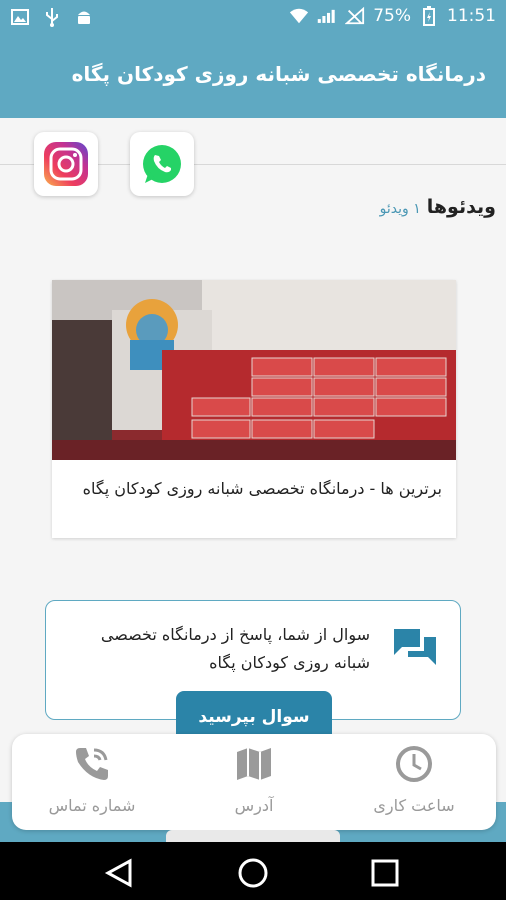 The height and width of the screenshot is (900, 506). I want to click on videos-header: ویدئوها ۱ ویدئو, so click(438, 207).